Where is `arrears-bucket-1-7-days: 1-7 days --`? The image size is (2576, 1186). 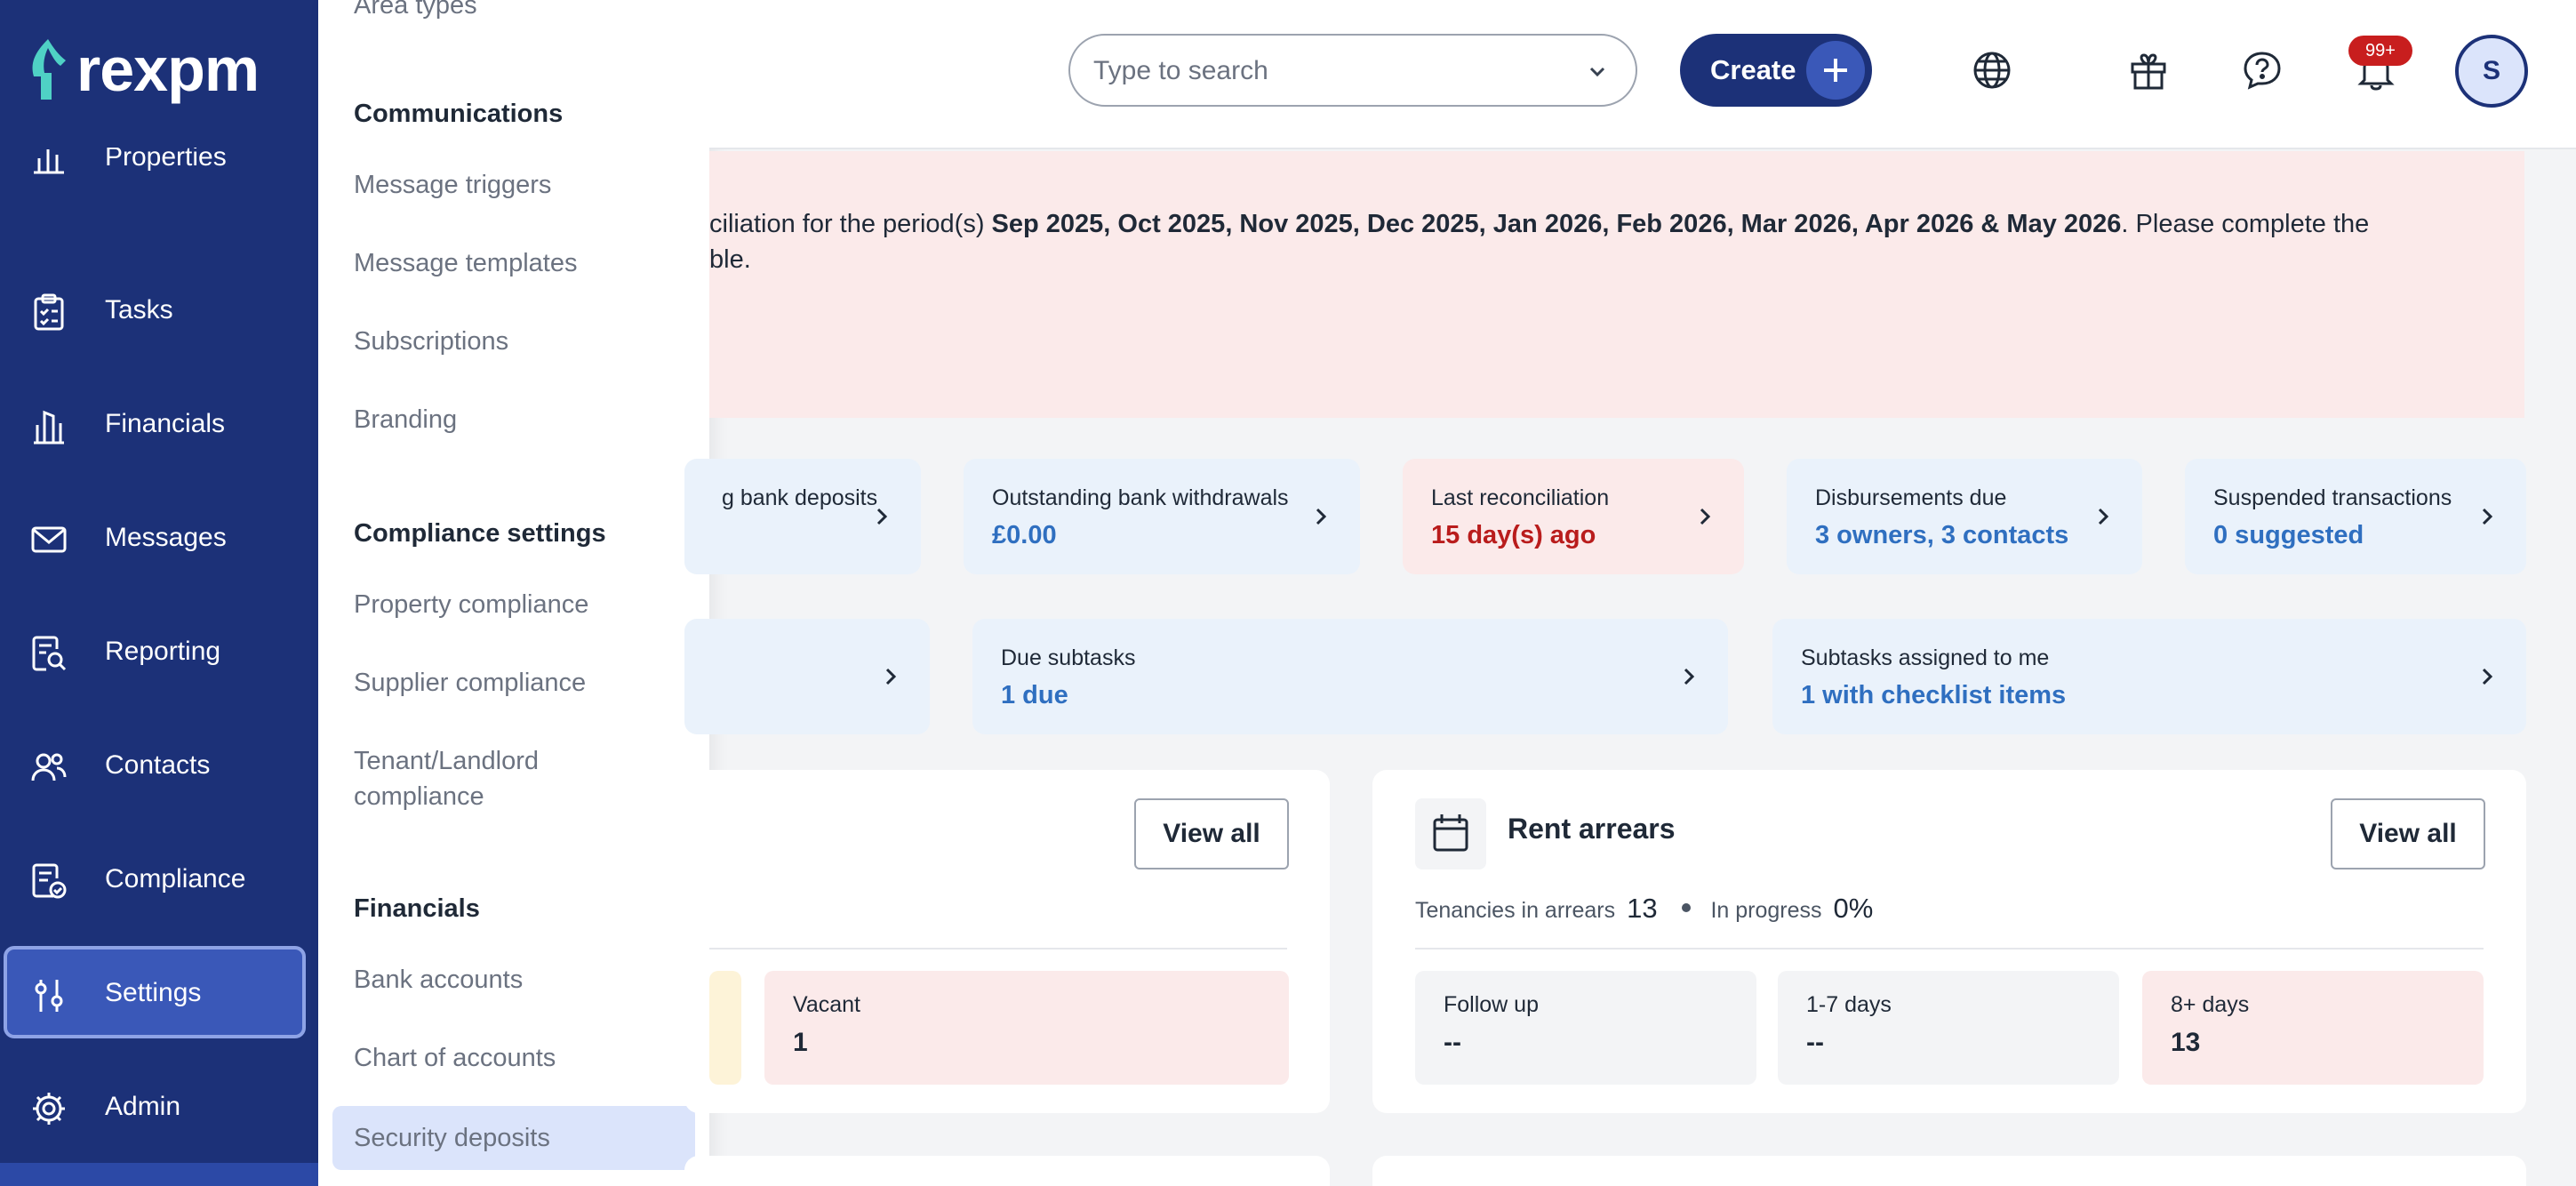 arrears-bucket-1-7-days: 1-7 days -- is located at coordinates (1948, 1028).